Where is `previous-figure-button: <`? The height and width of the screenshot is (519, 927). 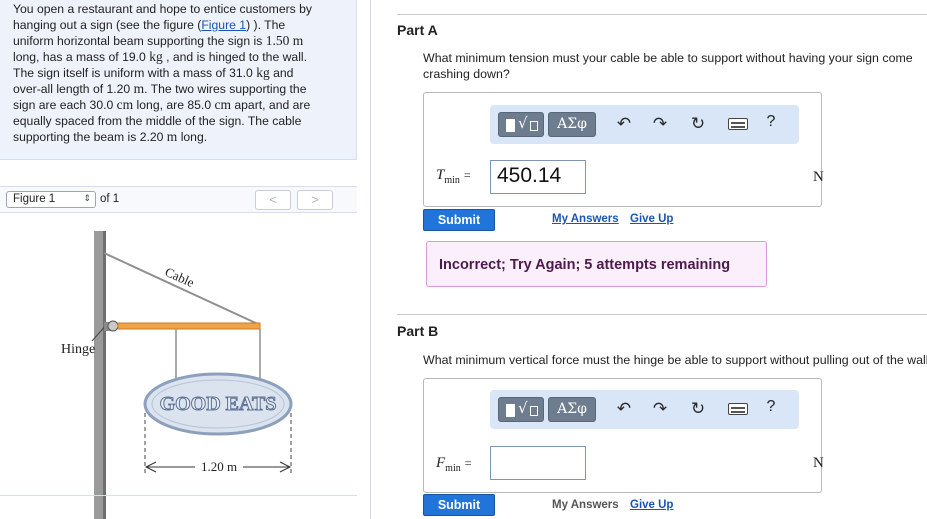
previous-figure-button: < is located at coordinates (273, 200).